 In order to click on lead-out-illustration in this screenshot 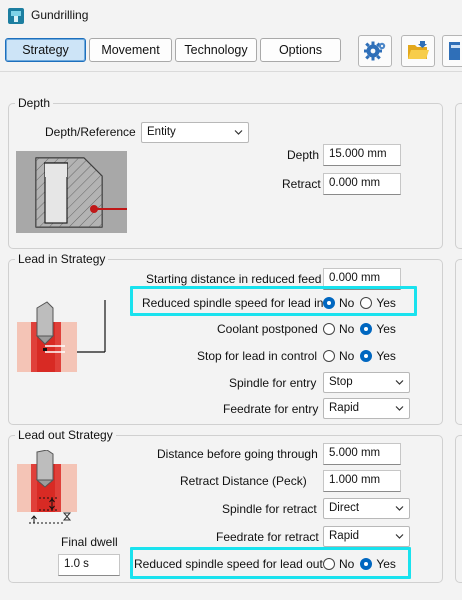, I will do `click(47, 487)`.